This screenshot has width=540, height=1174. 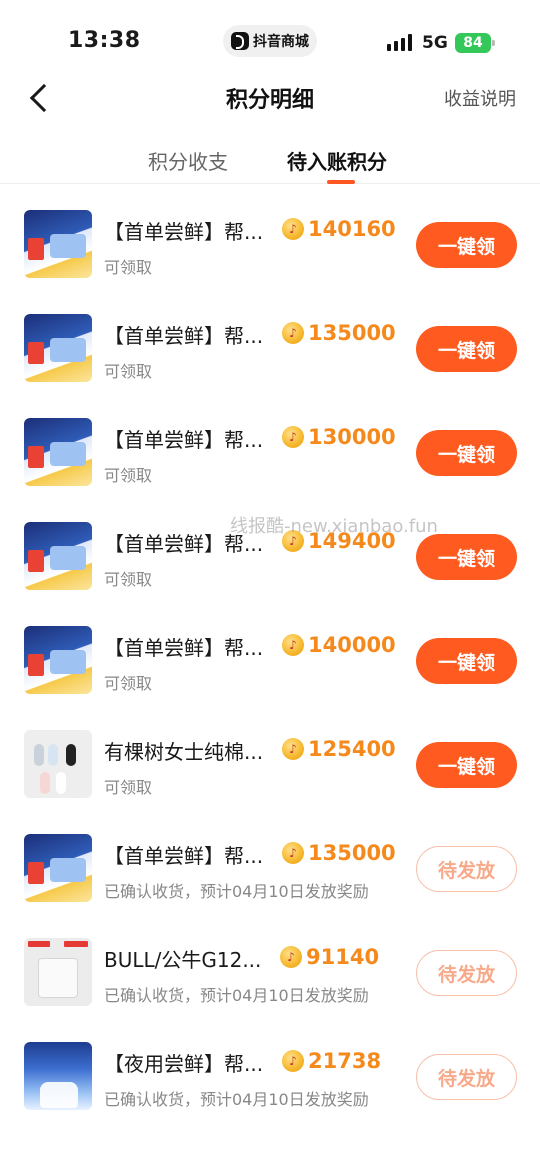 I want to click on points-amount: ♪ 149400, so click(x=339, y=541).